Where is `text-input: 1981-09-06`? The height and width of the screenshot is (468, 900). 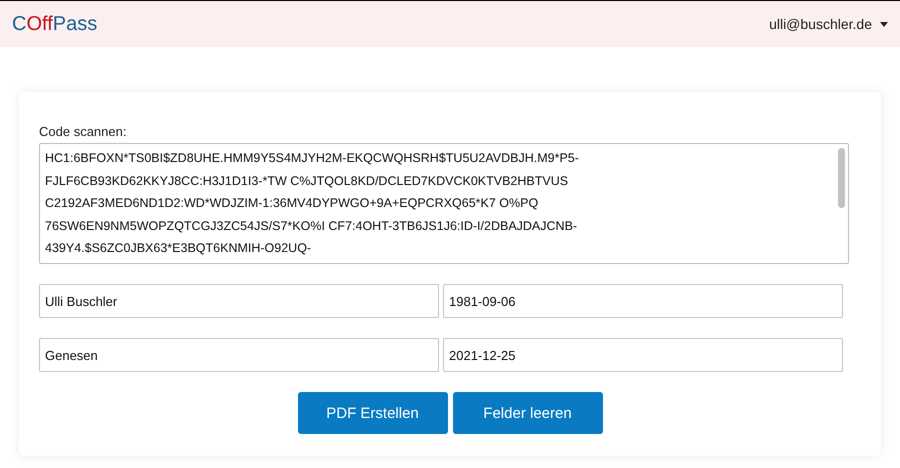 text-input: 1981-09-06 is located at coordinates (643, 301).